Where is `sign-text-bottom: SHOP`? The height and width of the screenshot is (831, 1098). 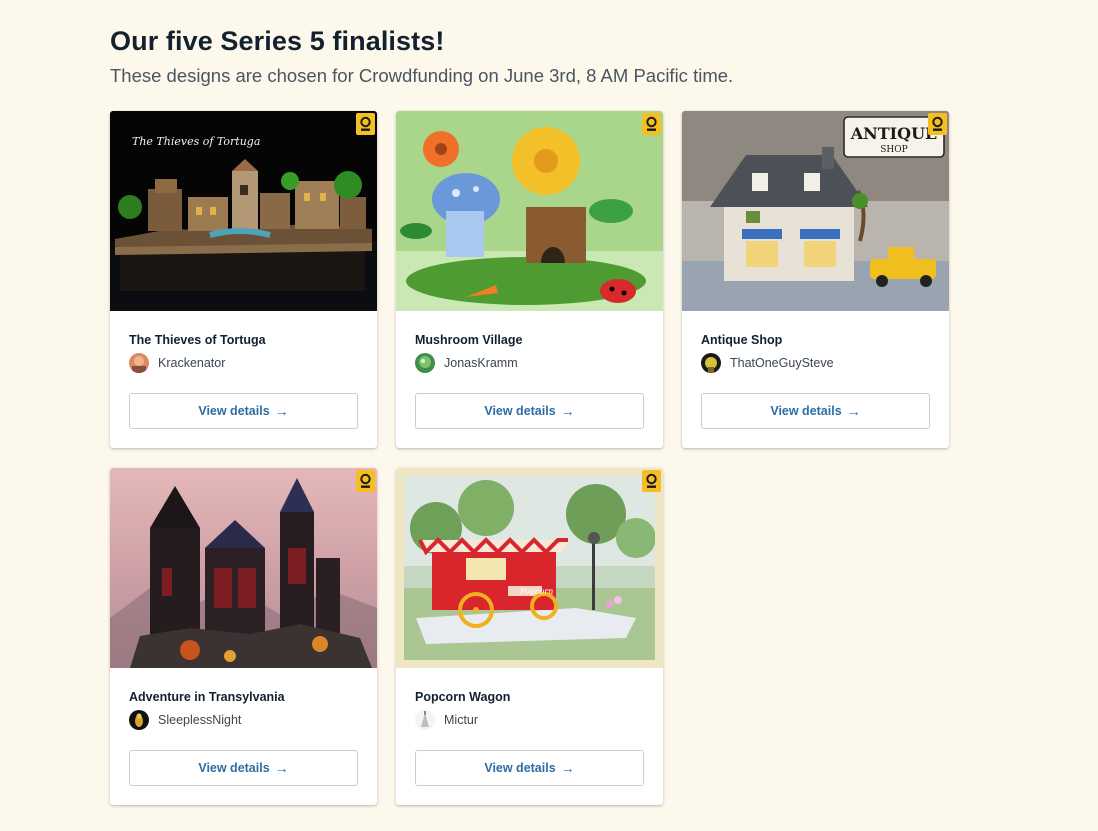
sign-text-bottom: SHOP is located at coordinates (893, 150).